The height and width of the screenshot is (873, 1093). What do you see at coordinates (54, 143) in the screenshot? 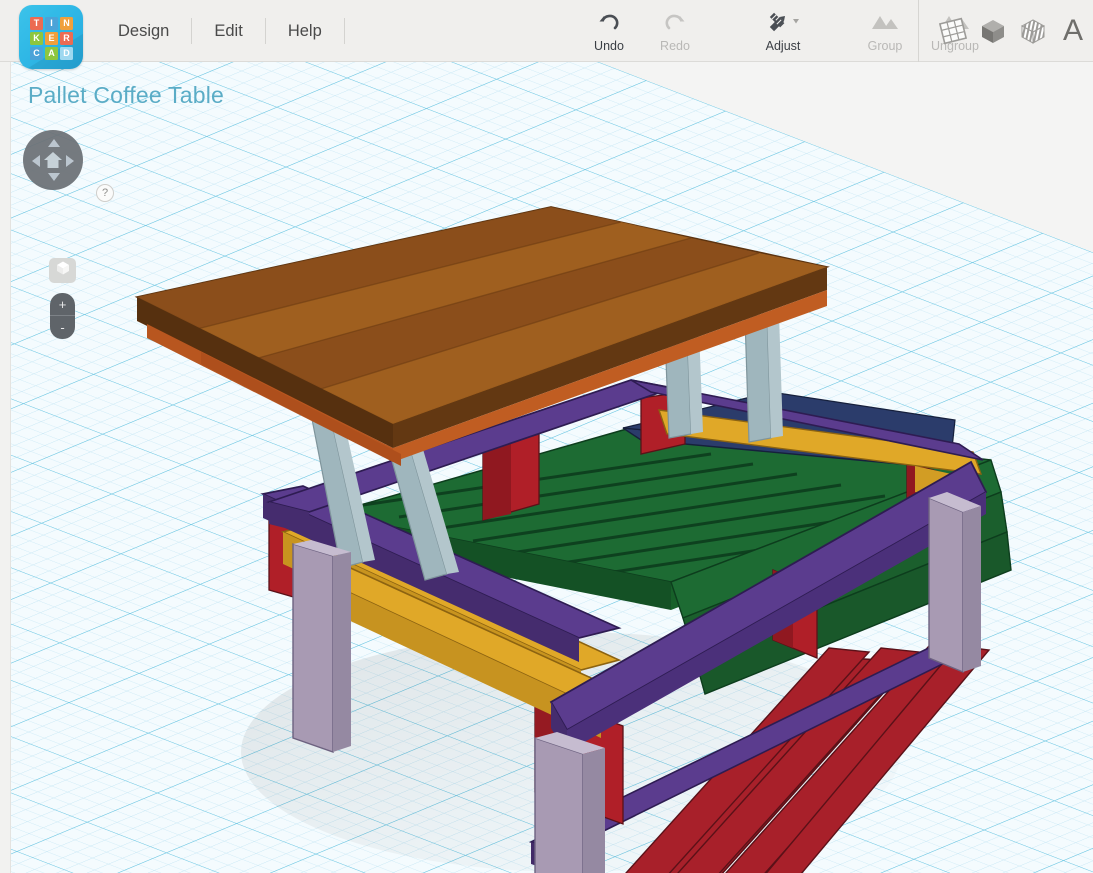
I see `nav-arrow-up-icon` at bounding box center [54, 143].